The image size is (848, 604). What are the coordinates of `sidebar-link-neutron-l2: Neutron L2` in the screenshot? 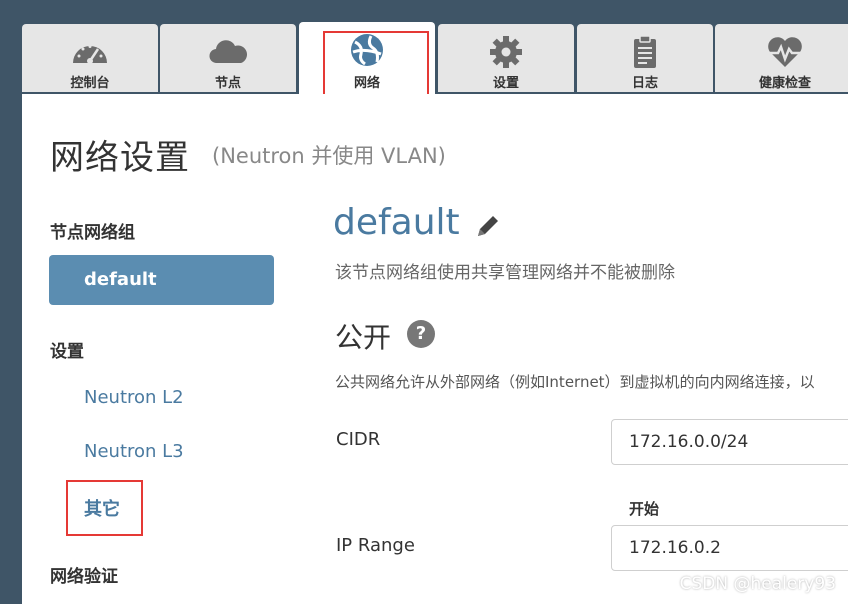 It's located at (134, 397).